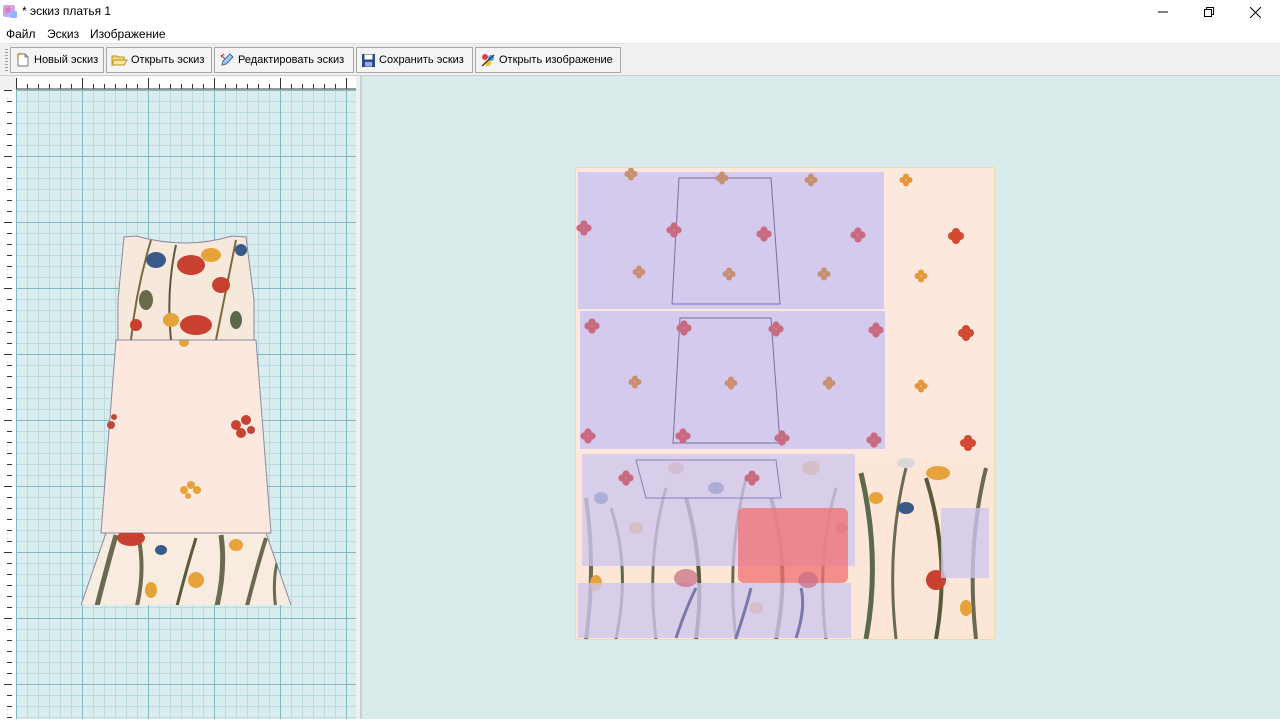  Describe the element at coordinates (128, 34) in the screenshot. I see `menu-image: Изображение` at that location.